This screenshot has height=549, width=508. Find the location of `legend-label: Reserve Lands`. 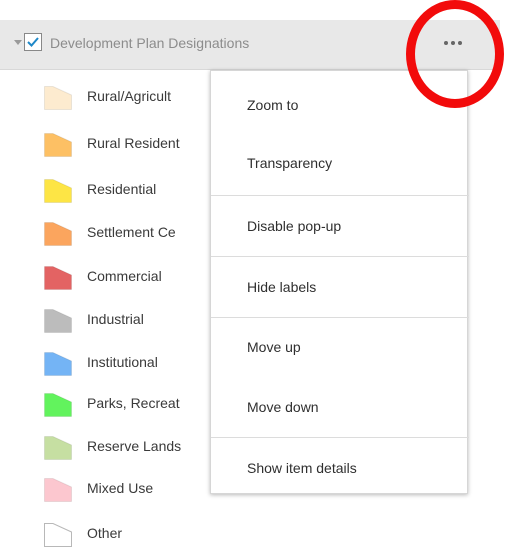

legend-label: Reserve Lands is located at coordinates (134, 446).